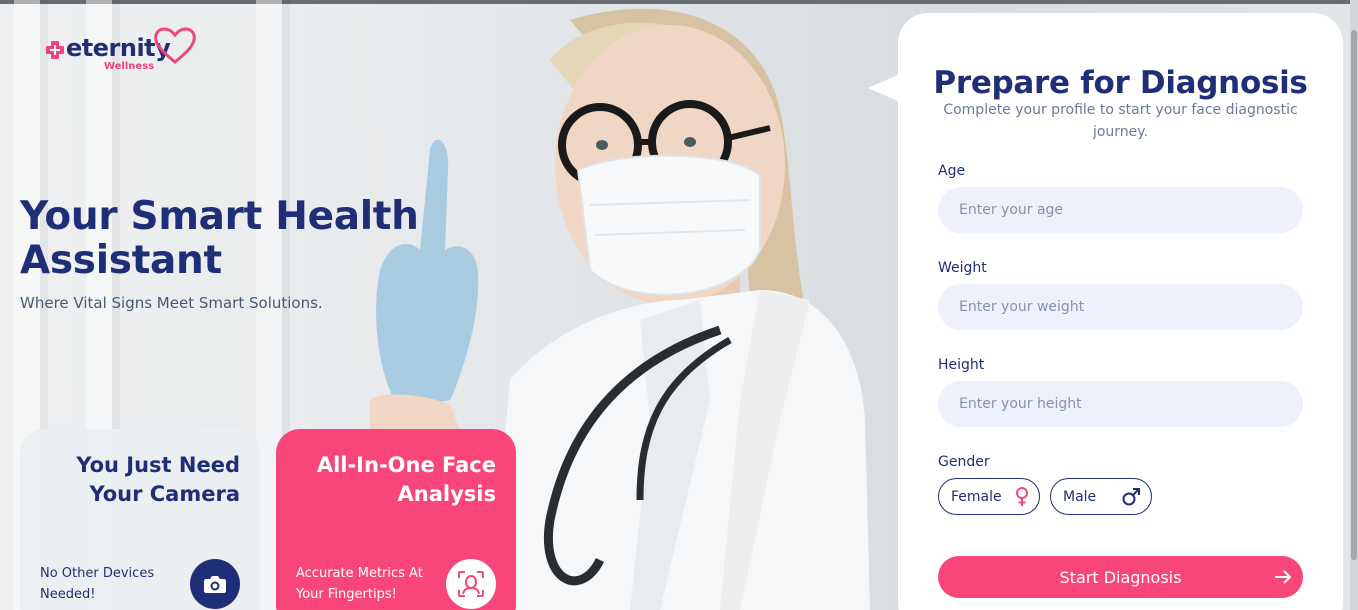  I want to click on medical-cross-icon, so click(55, 50).